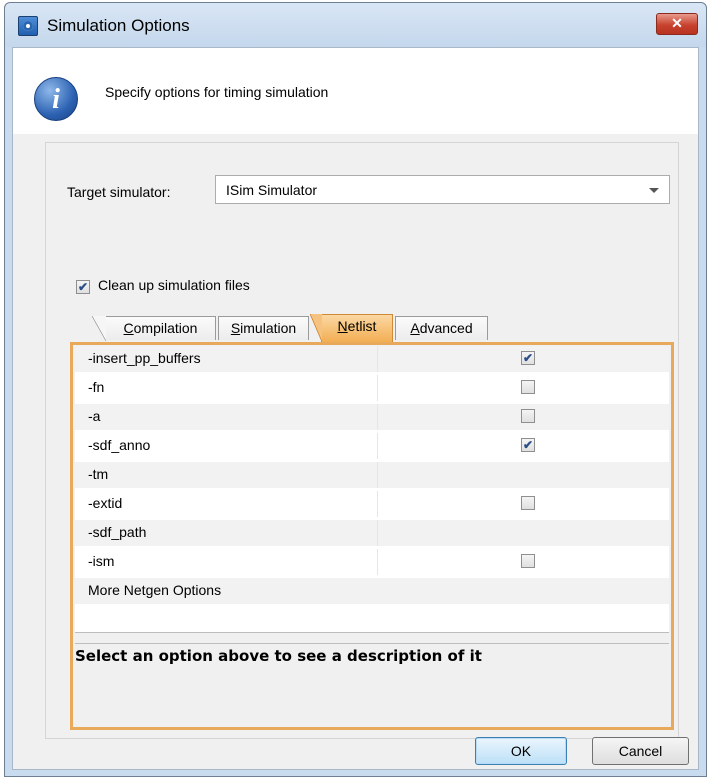 The image size is (713, 783). I want to click on header-text: Specify options for timing simulation, so click(217, 92).